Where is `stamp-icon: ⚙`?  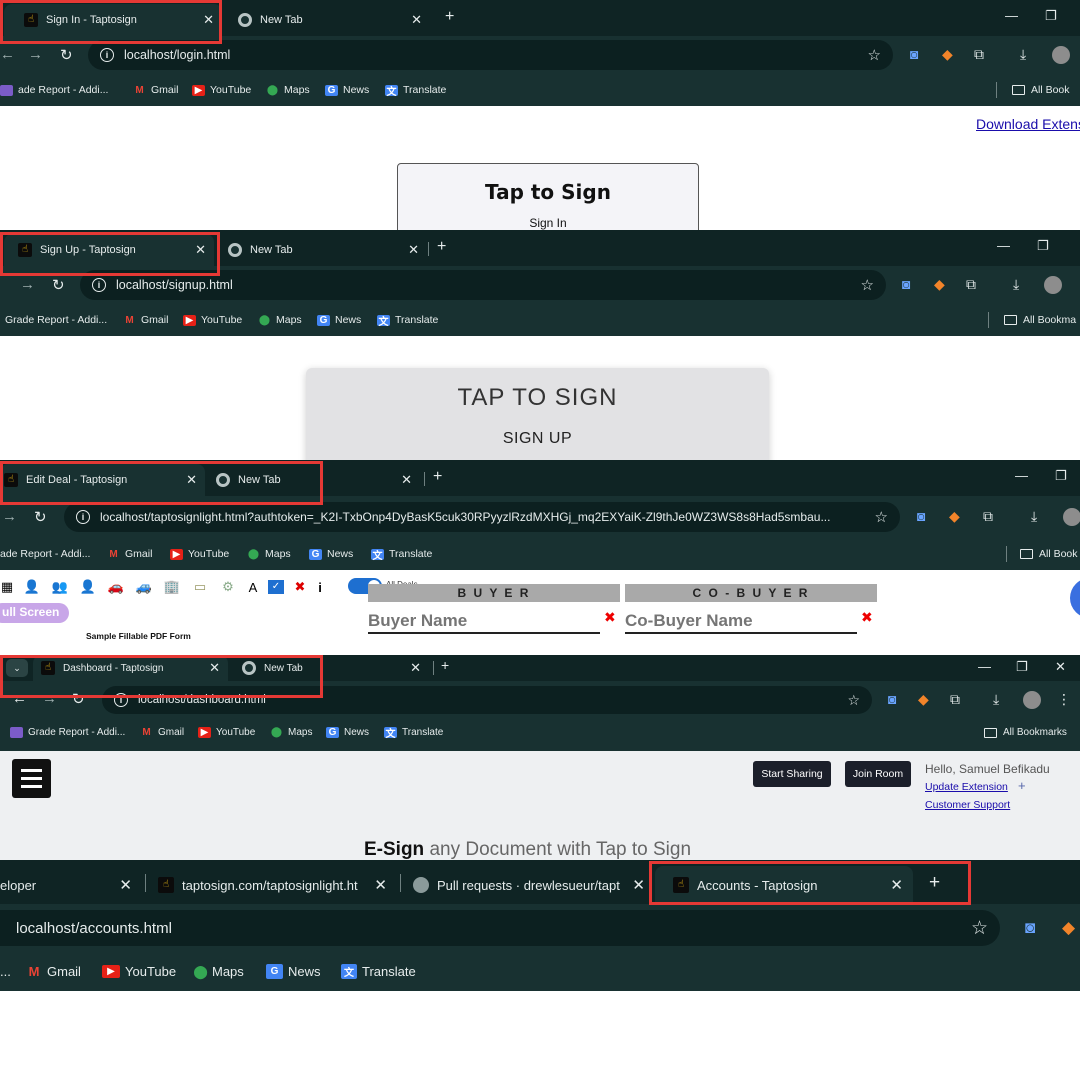
stamp-icon: ⚙ is located at coordinates (228, 587).